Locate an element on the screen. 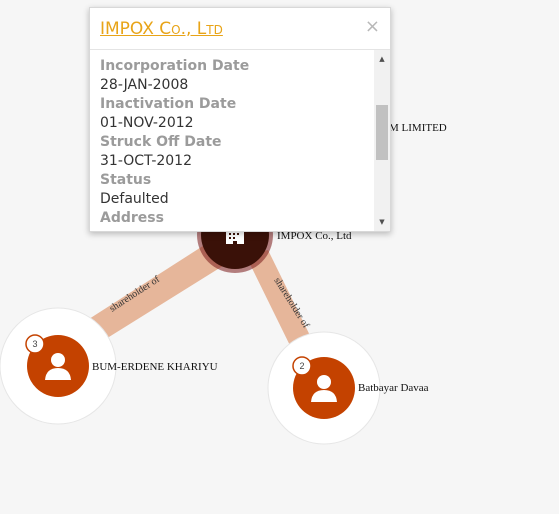 The height and width of the screenshot is (514, 559). close-icon: × is located at coordinates (372, 27).